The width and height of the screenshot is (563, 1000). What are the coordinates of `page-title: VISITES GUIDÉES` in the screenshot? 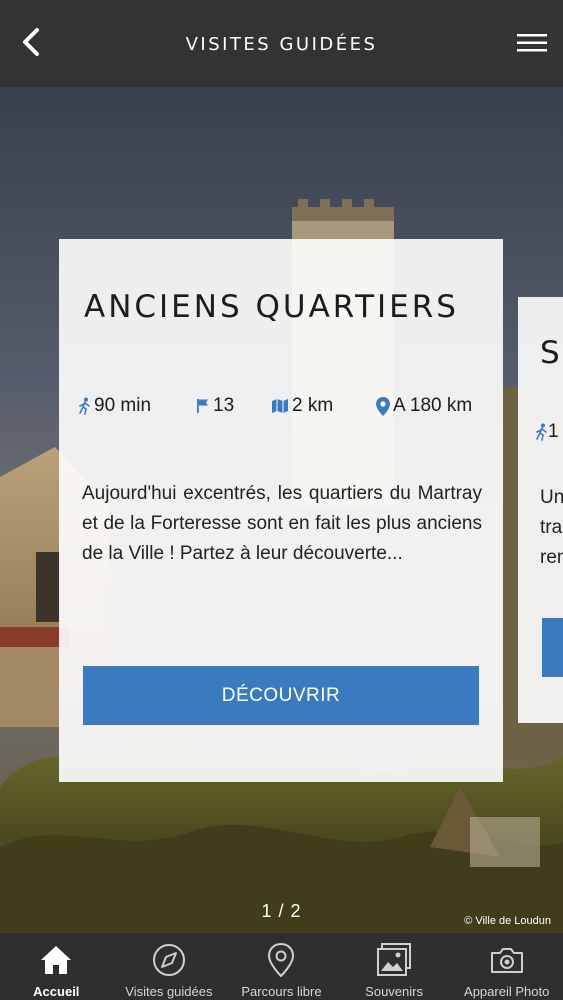 It's located at (281, 44).